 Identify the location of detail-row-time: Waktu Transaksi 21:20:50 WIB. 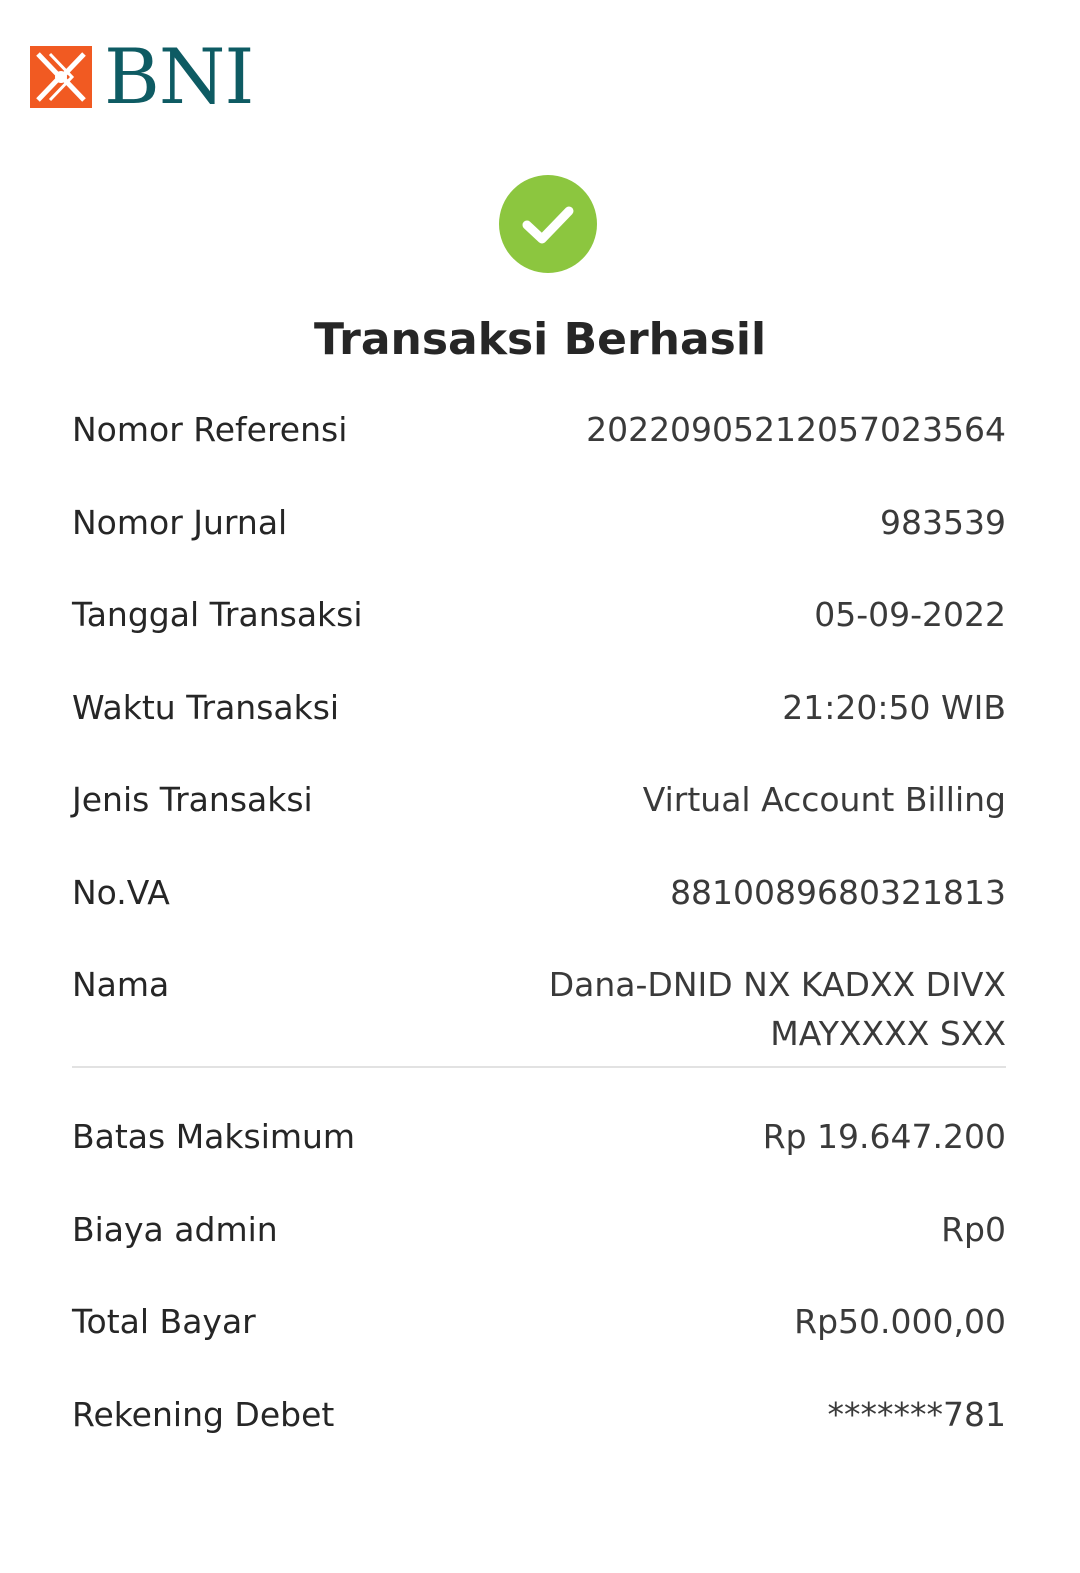
(539, 729).